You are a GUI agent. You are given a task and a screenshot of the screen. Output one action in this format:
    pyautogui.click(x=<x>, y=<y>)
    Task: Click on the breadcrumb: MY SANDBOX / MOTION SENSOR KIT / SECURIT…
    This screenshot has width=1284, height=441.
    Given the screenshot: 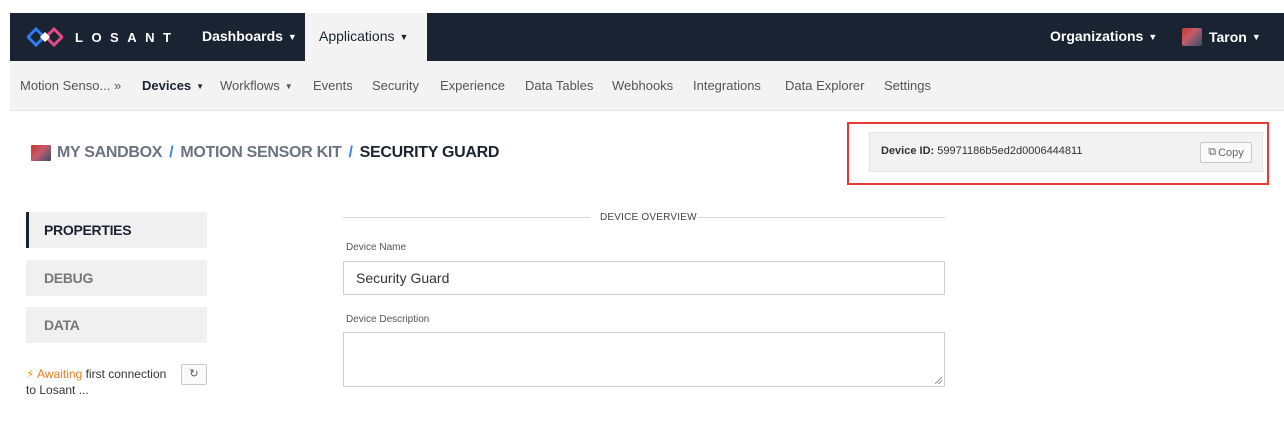 What is the action you would take?
    pyautogui.click(x=265, y=153)
    